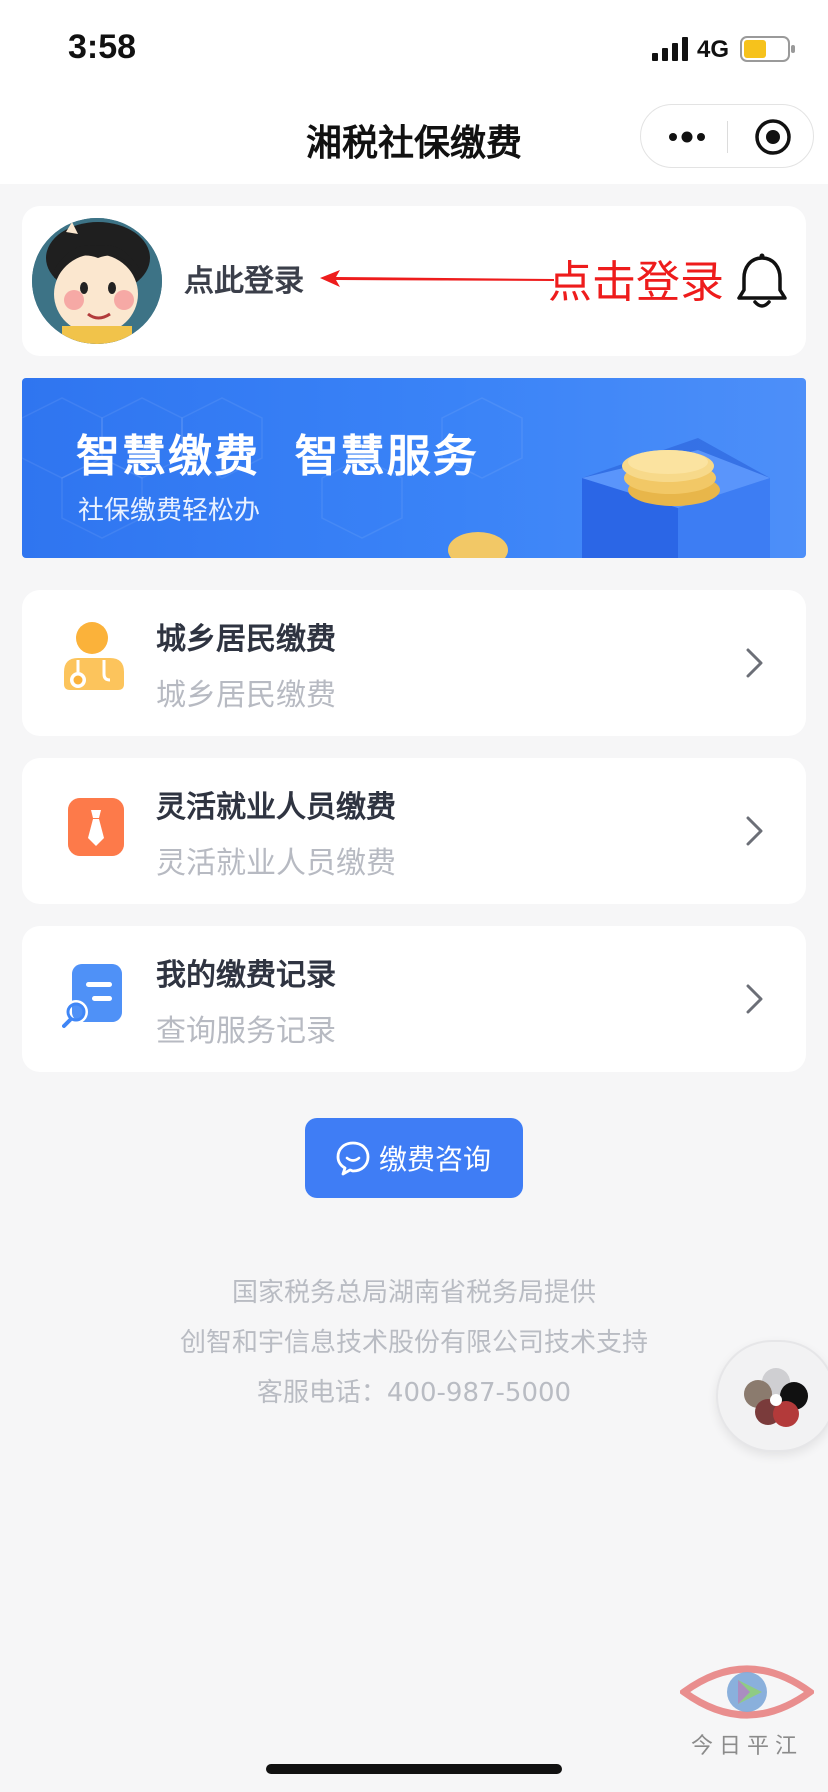 Image resolution: width=828 pixels, height=1792 pixels. Describe the element at coordinates (244, 278) in the screenshot. I see `login-link: 点此登录` at that location.